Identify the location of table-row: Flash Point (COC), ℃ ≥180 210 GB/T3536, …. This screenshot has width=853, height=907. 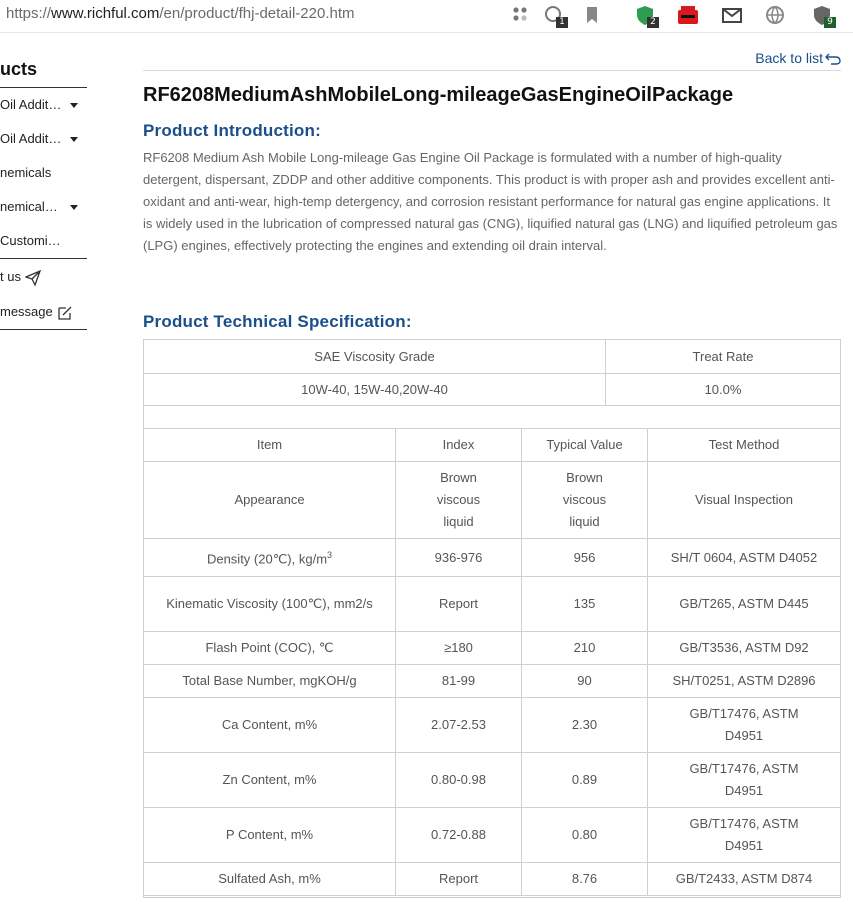
(492, 648).